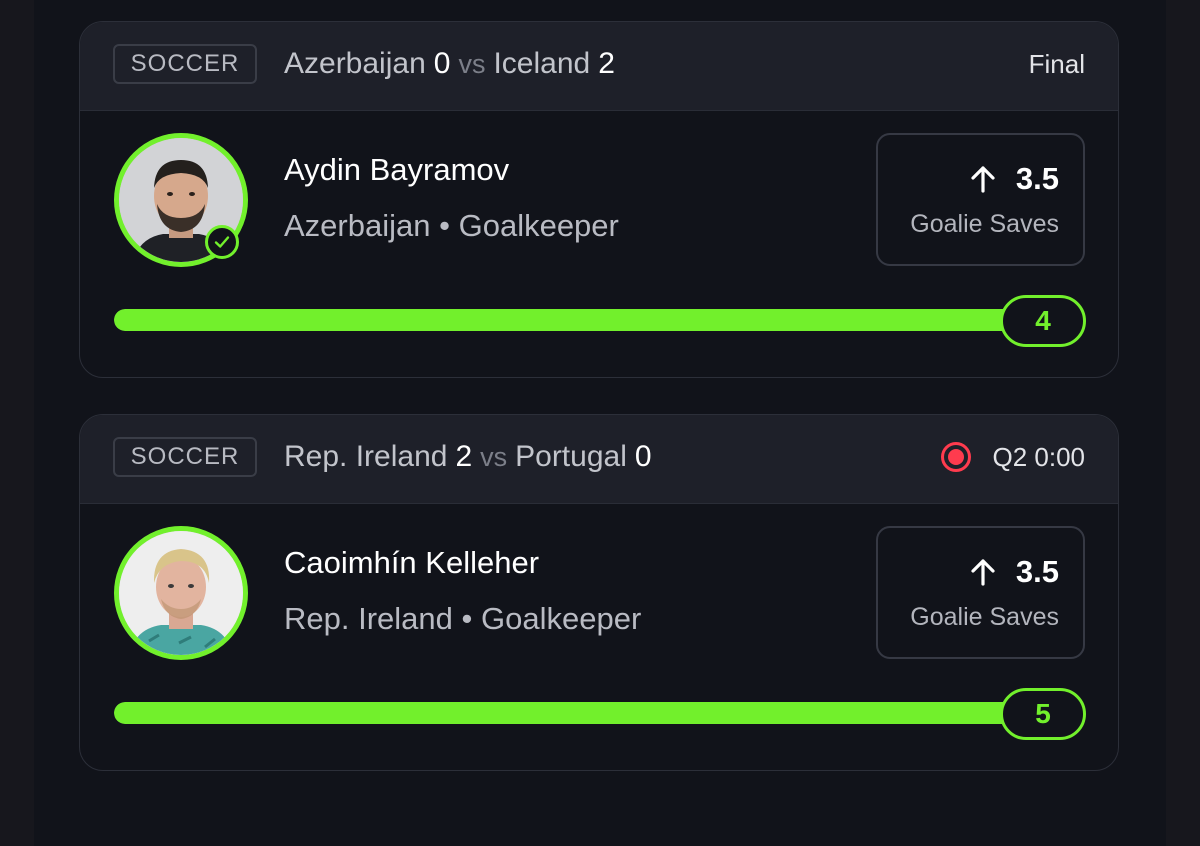 The height and width of the screenshot is (846, 1200). I want to click on away-score: 0, so click(643, 456).